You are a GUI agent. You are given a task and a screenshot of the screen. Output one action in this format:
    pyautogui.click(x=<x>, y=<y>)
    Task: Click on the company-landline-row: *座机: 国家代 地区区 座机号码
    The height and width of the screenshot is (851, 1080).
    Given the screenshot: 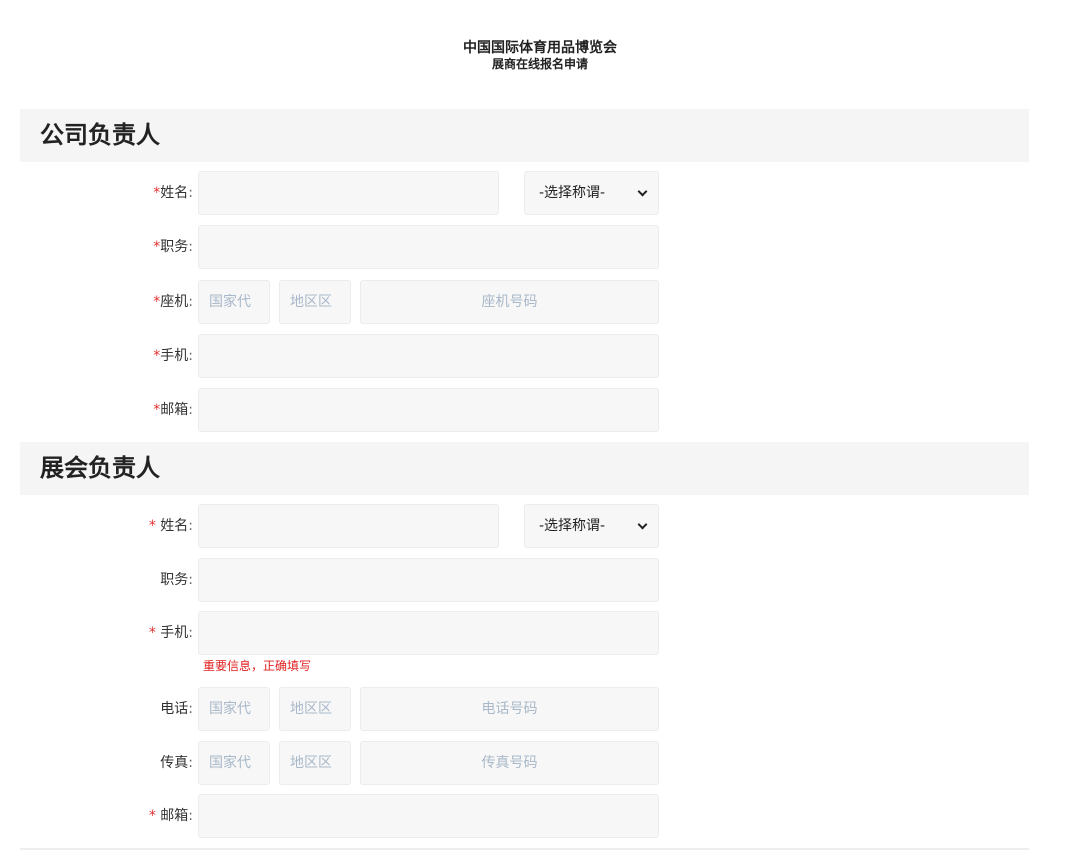 What is the action you would take?
    pyautogui.click(x=540, y=302)
    